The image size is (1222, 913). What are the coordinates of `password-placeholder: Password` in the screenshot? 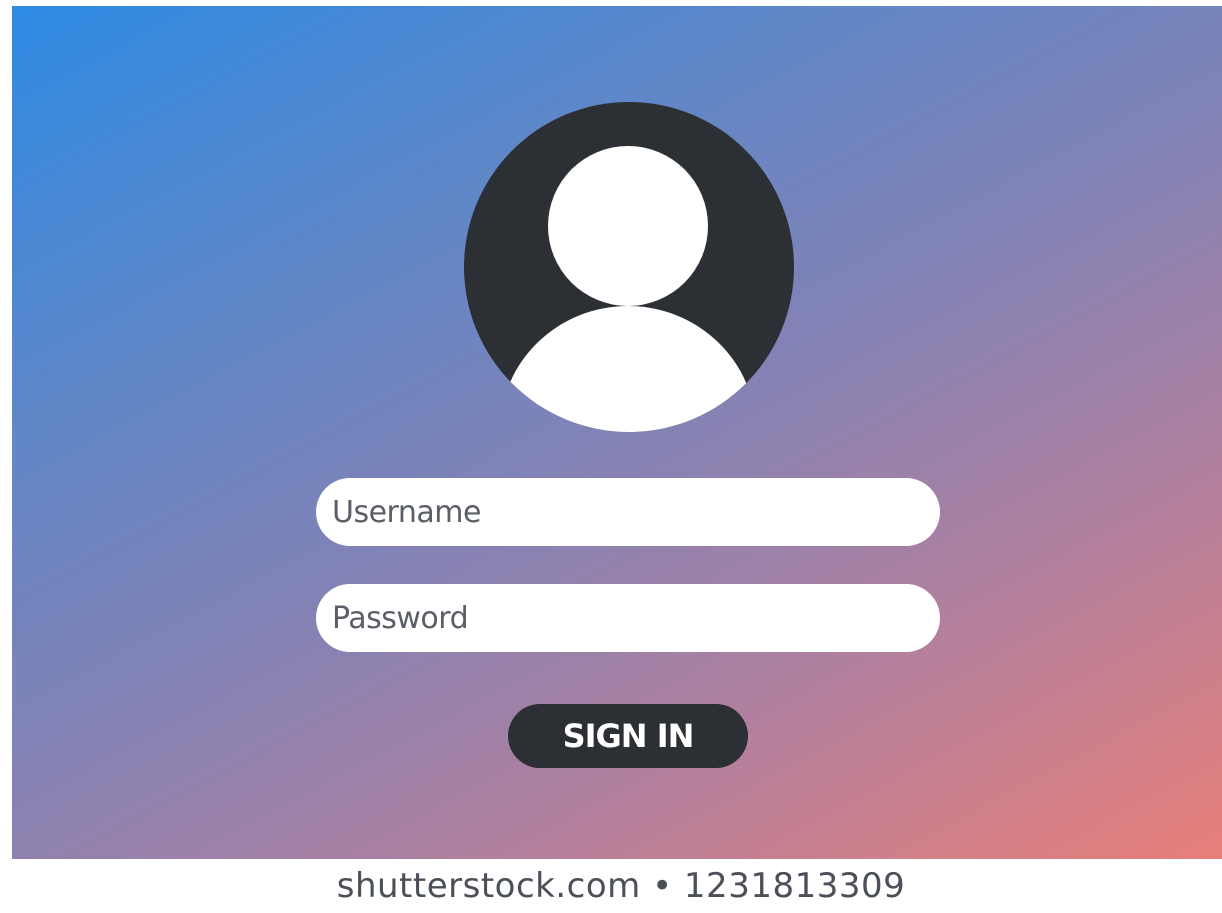 It's located at (400, 618).